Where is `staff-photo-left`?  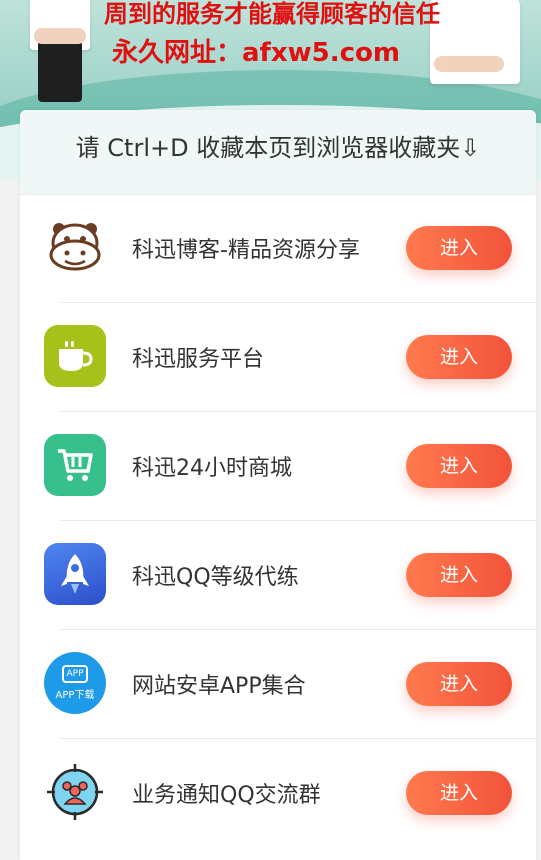 staff-photo-left is located at coordinates (60, 60).